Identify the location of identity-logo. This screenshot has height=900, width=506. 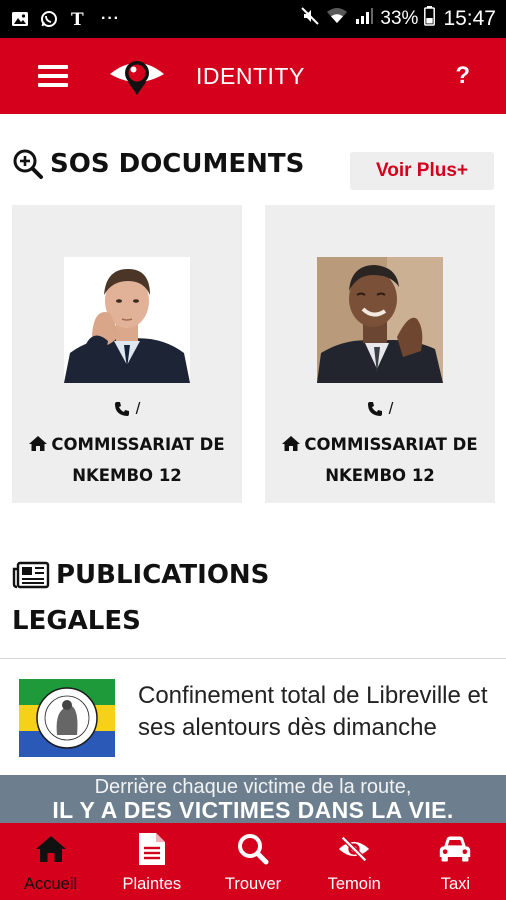
(137, 78).